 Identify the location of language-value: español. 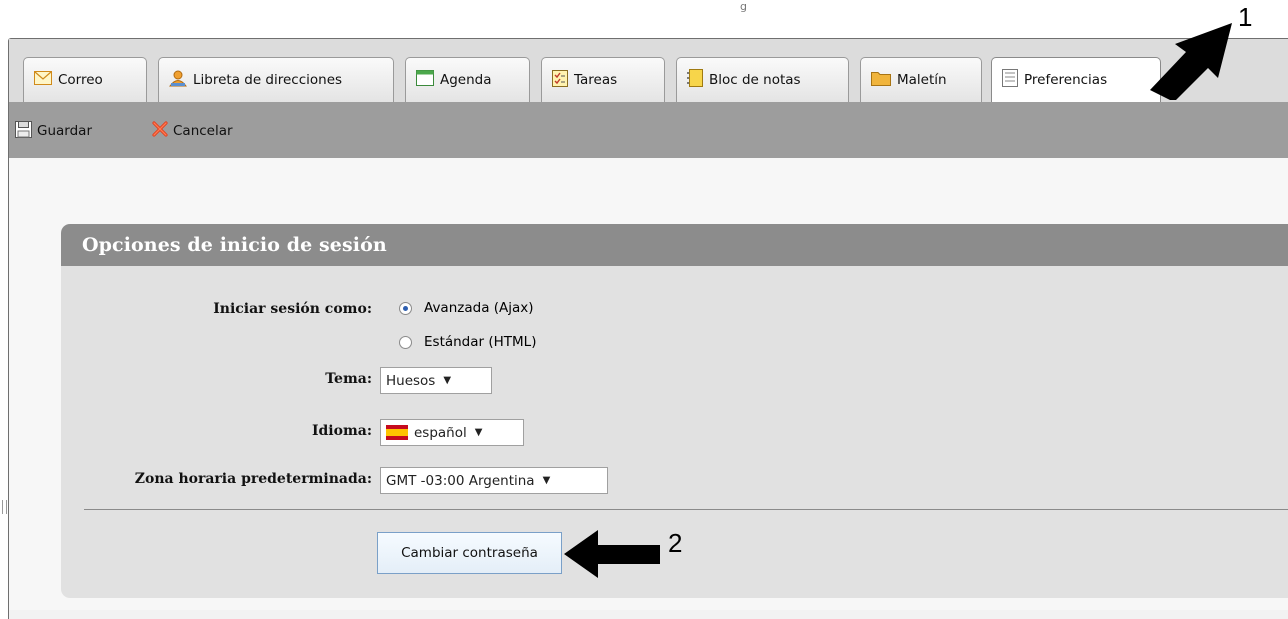
(440, 432).